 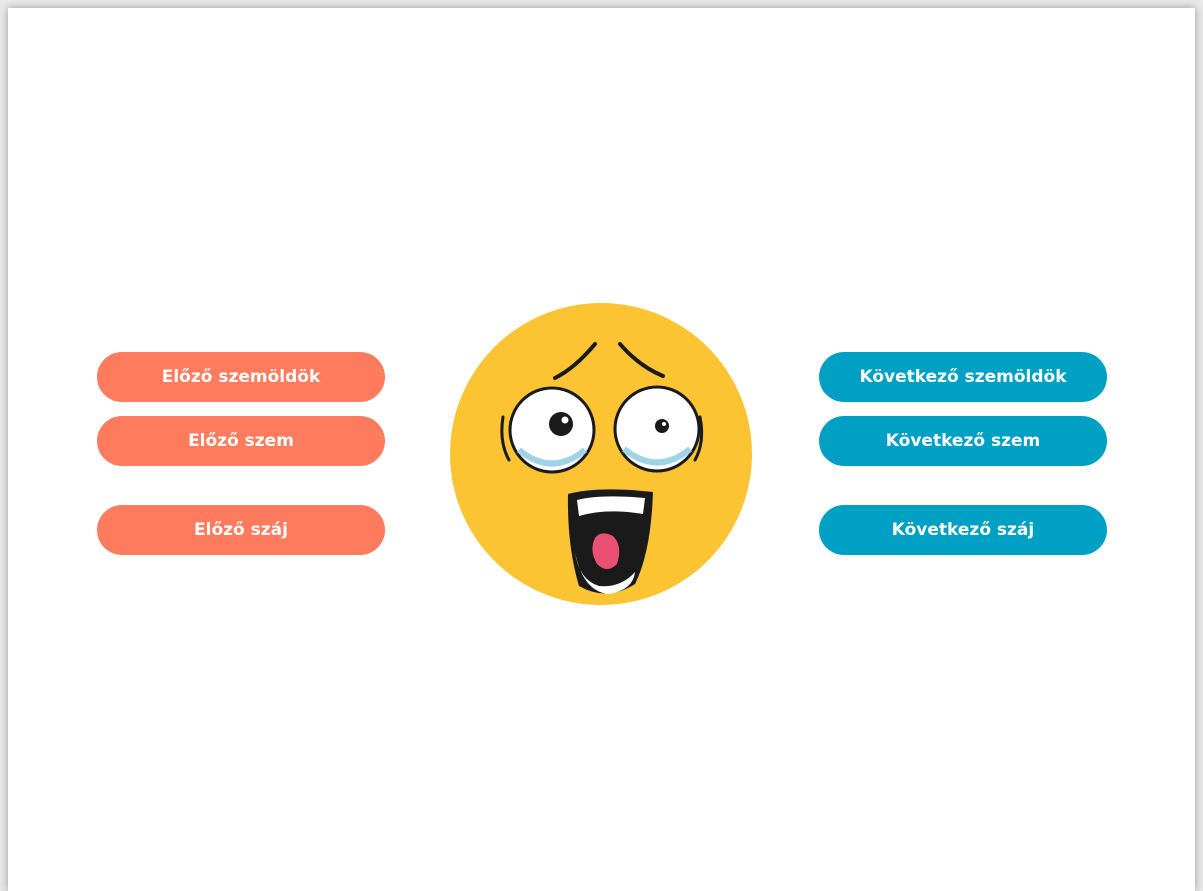 I want to click on next-mouth-button: Következő száj, so click(x=963, y=530).